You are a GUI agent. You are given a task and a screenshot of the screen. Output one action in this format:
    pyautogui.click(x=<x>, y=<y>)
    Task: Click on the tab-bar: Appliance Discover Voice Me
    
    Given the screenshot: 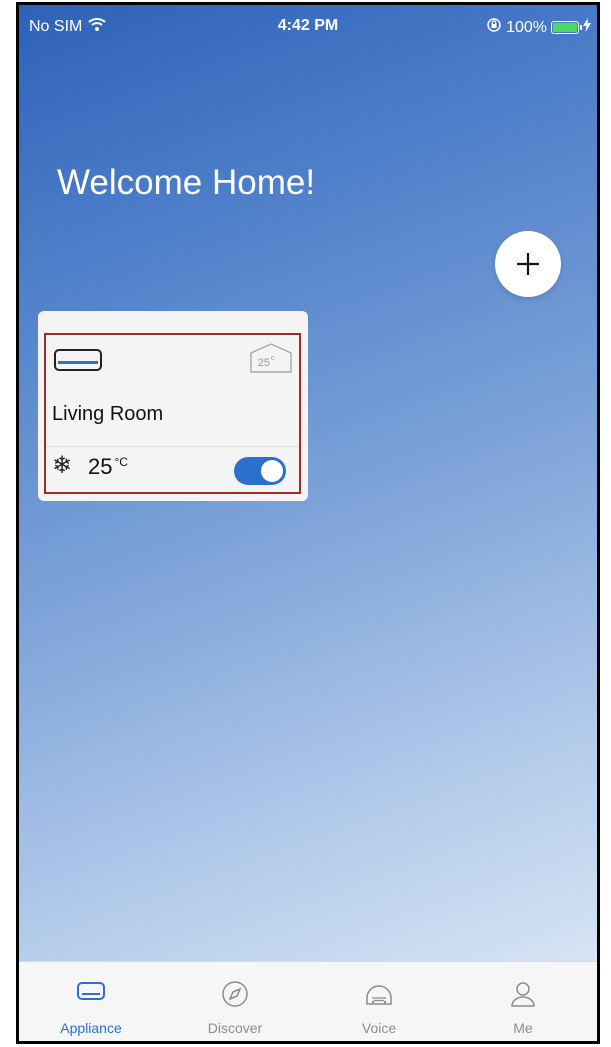 What is the action you would take?
    pyautogui.click(x=308, y=1001)
    